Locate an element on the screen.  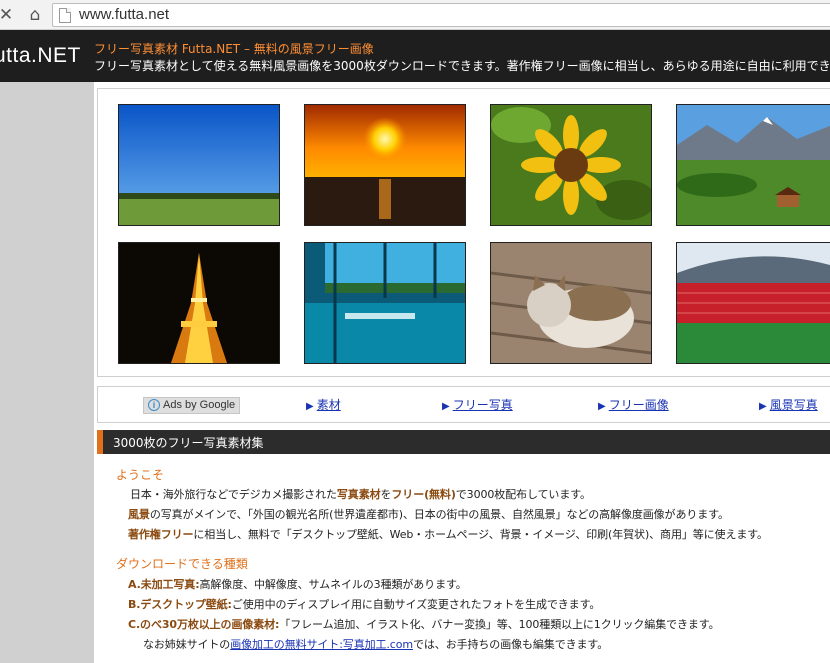
item-label: A.未加工写真: is located at coordinates (164, 584).